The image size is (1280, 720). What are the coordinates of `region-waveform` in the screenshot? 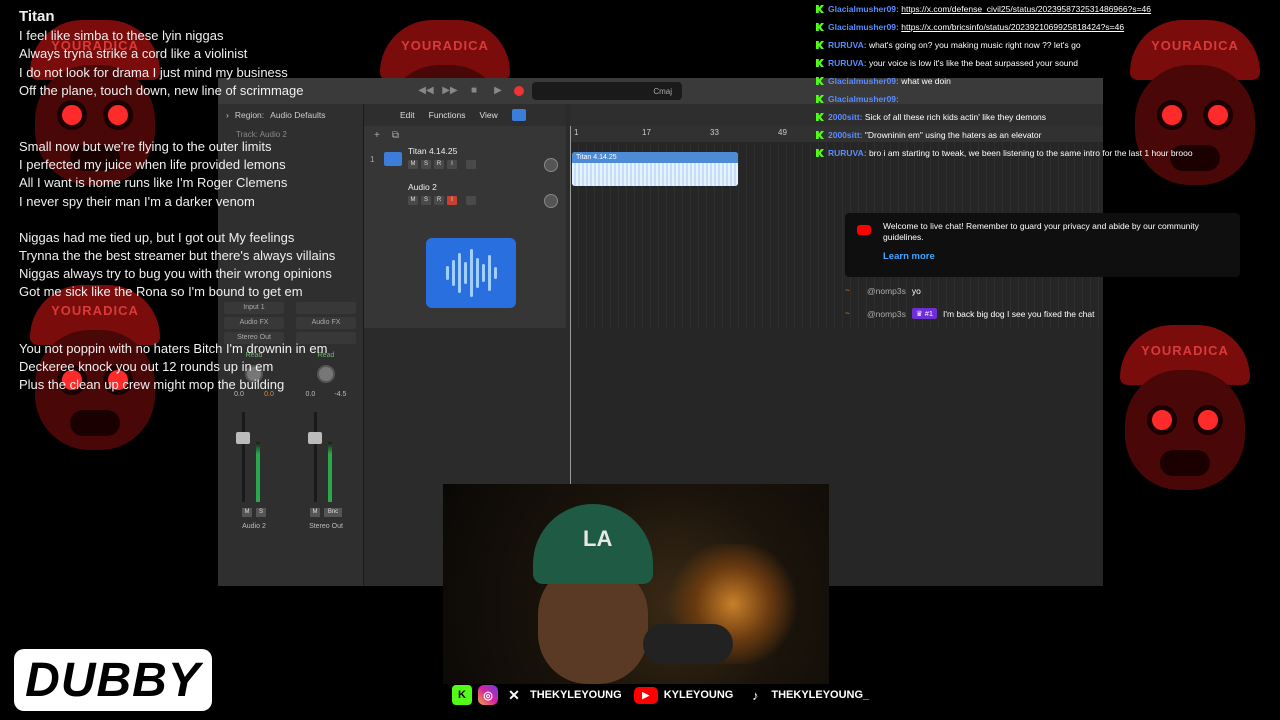 It's located at (655, 174).